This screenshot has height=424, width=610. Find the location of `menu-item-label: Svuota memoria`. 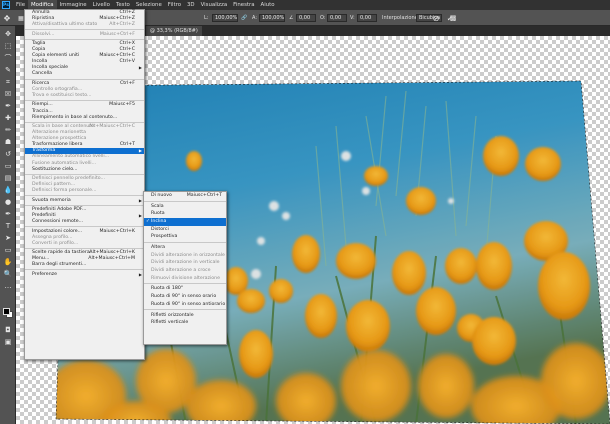

menu-item-label: Svuota memoria is located at coordinates (51, 200).